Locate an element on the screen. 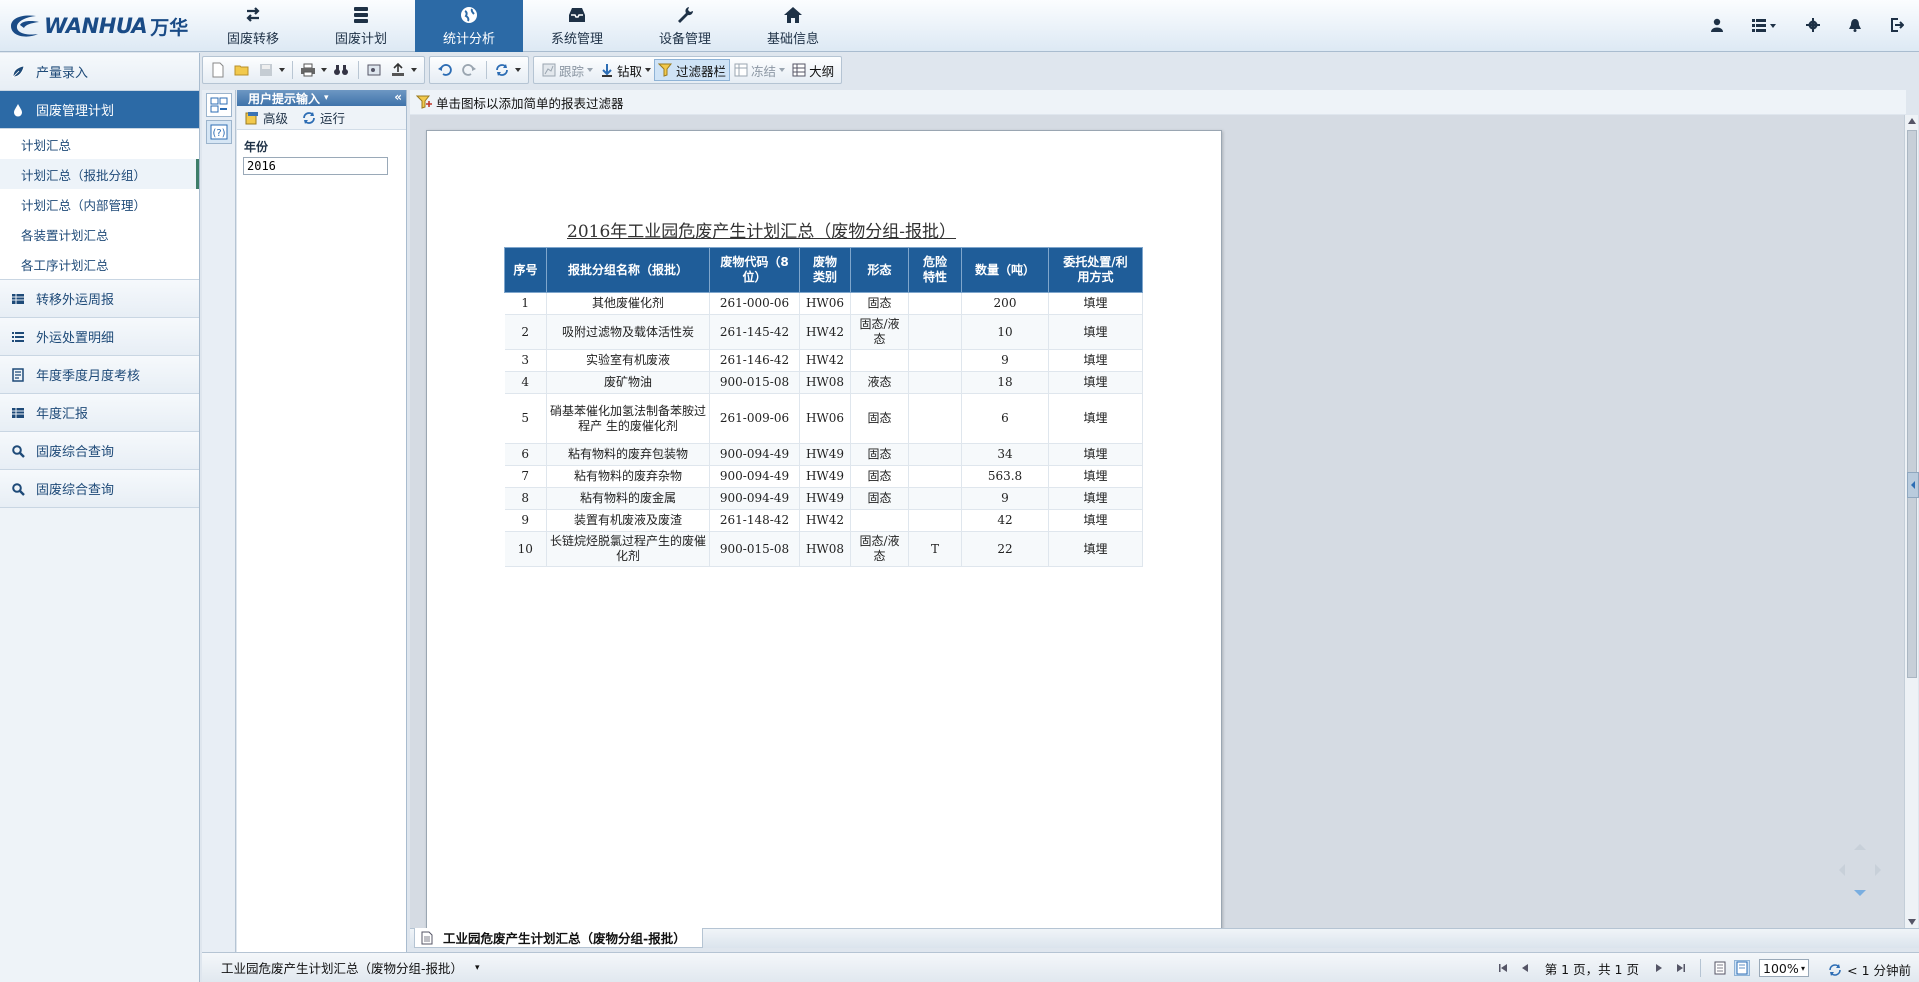  submenu-item-plan-summary-internal: 计划汇总（内部管理） is located at coordinates (99, 204).